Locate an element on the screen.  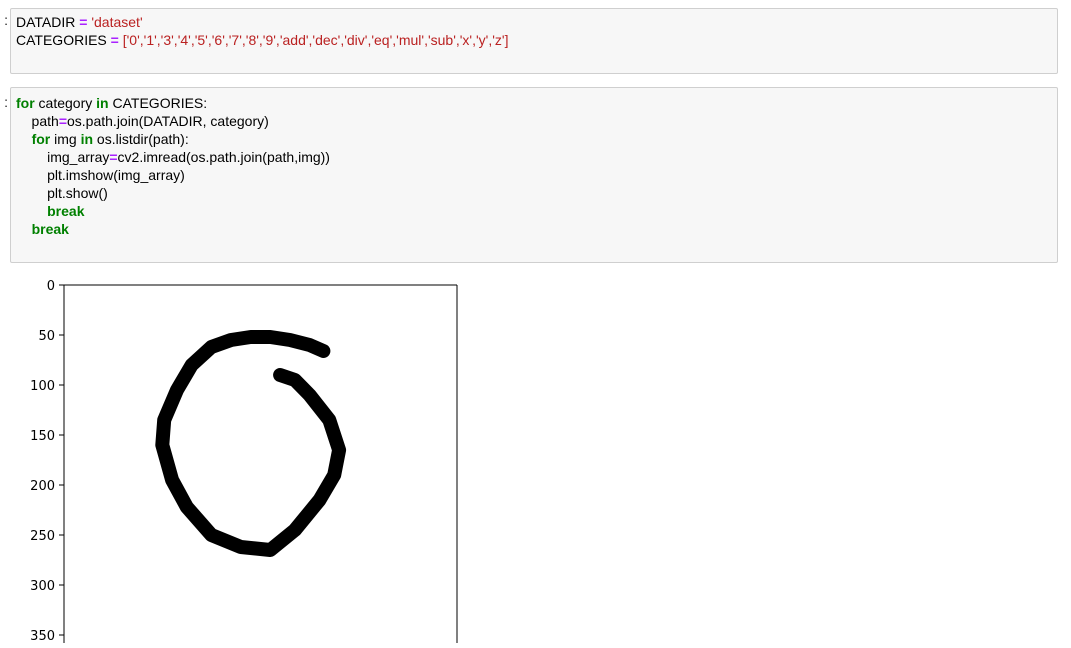
code-token: os.listdir(path): is located at coordinates (141, 139).